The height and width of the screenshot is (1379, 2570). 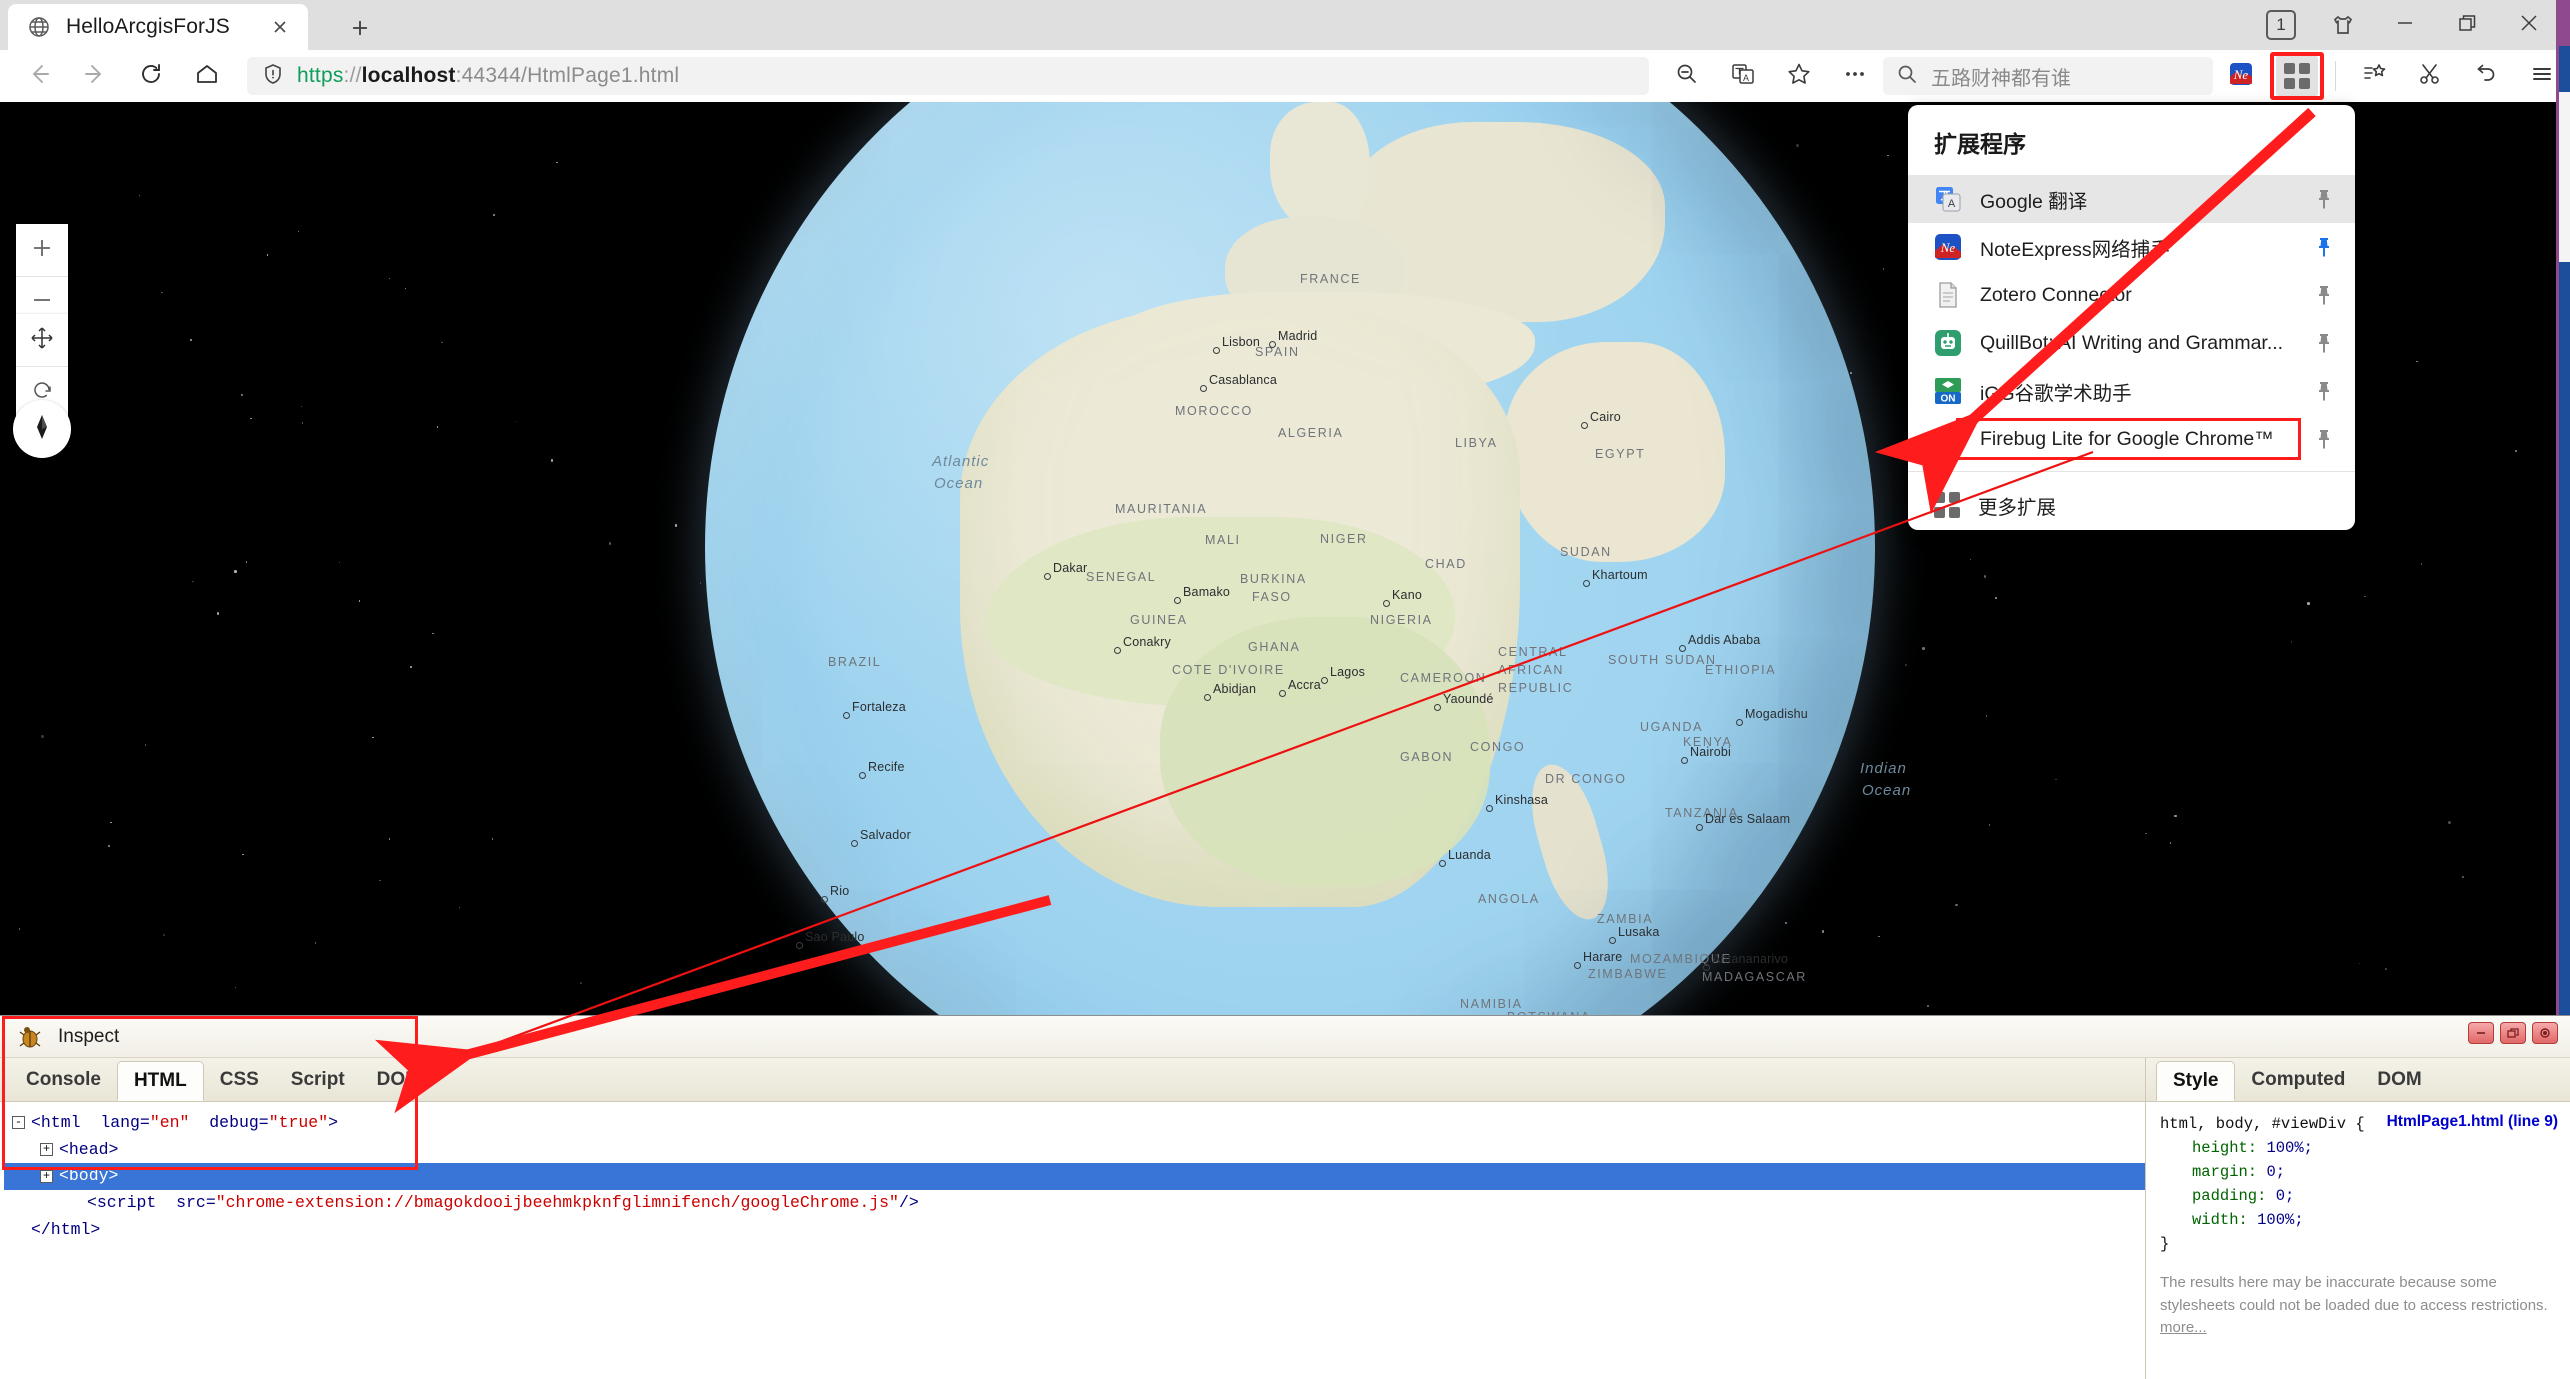 I want to click on firebug-inspect-label: Inspect, so click(x=88, y=1037).